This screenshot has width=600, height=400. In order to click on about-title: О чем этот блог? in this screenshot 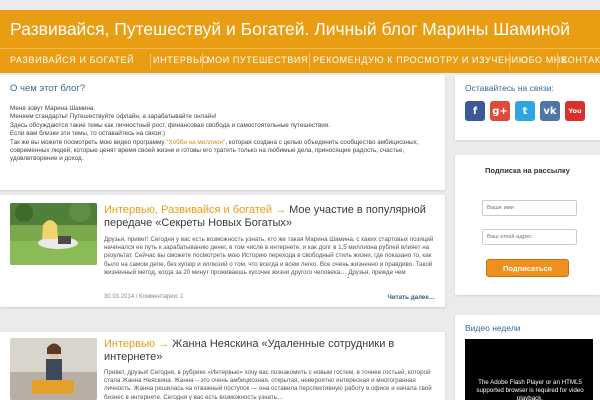, I will do `click(48, 88)`.